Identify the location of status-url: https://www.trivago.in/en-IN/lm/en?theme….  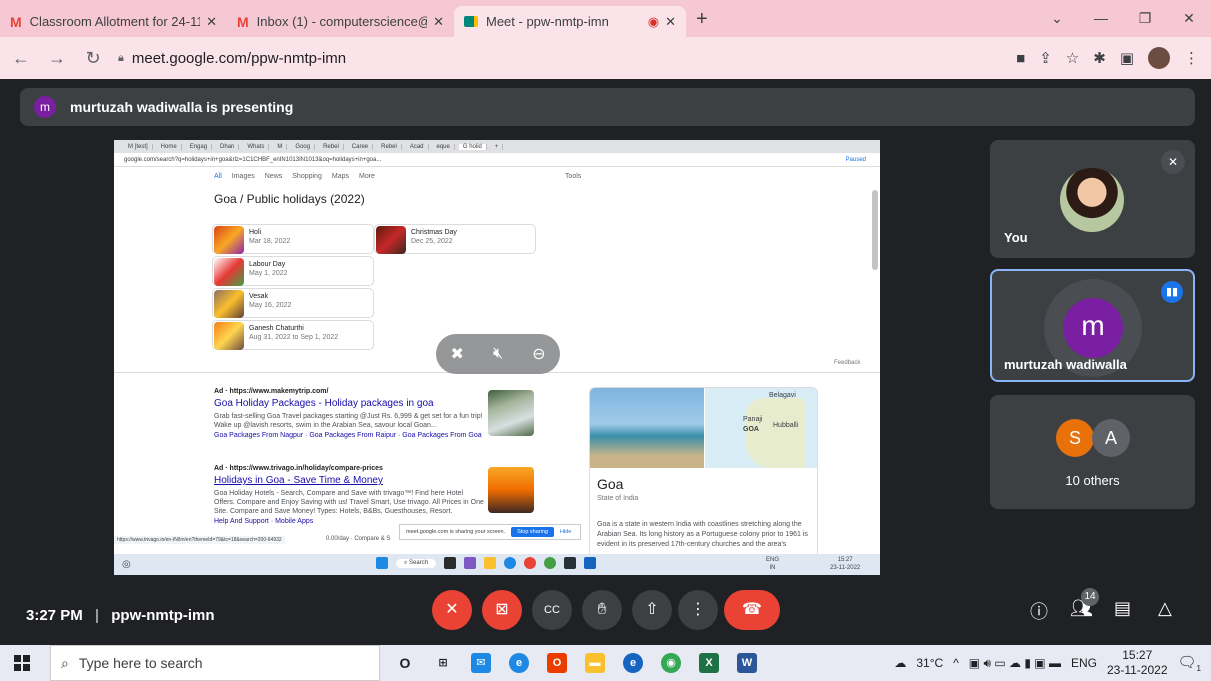
(199, 540).